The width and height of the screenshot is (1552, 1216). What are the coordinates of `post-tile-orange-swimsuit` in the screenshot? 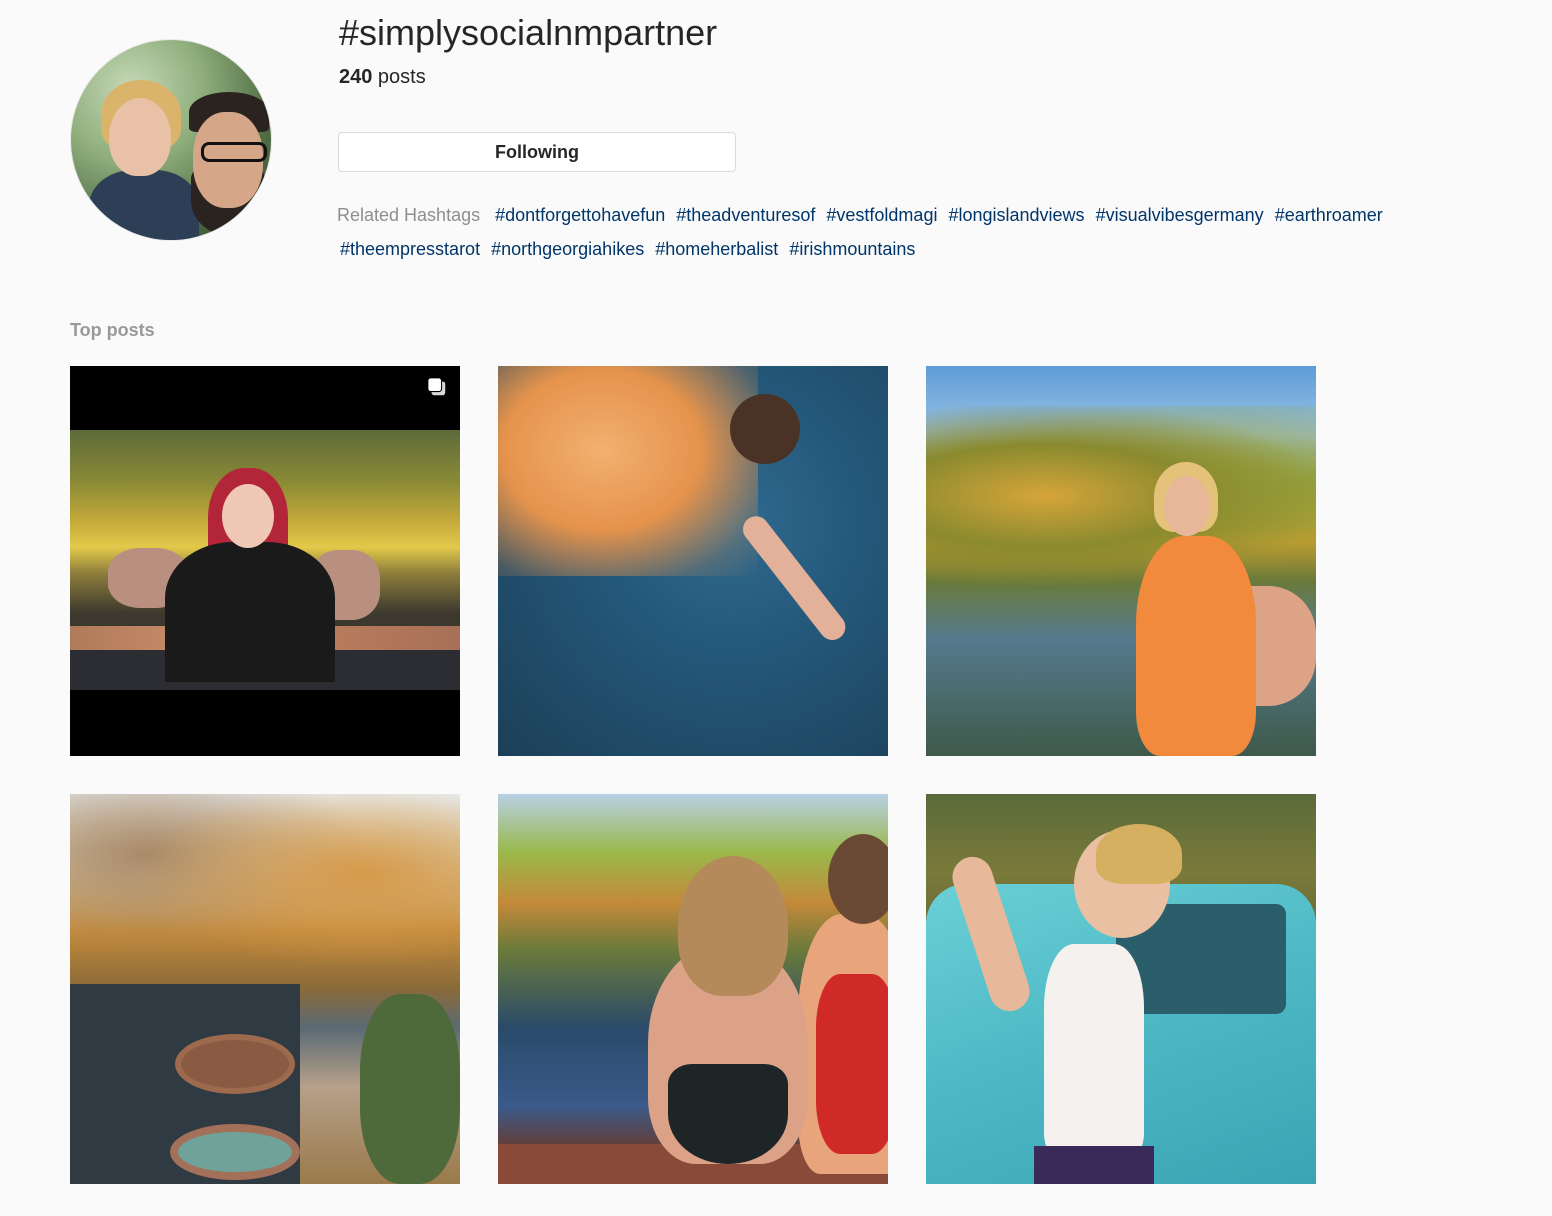 It's located at (1121, 561).